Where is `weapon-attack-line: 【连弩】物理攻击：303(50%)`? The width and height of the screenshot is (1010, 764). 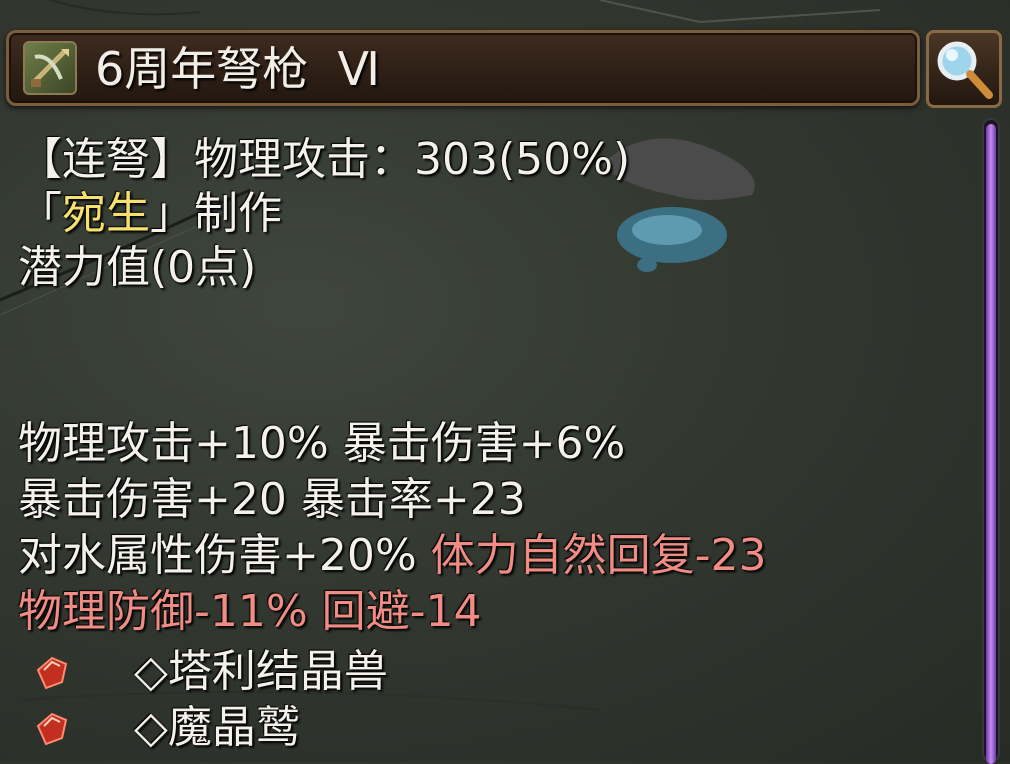 weapon-attack-line: 【连弩】物理攻击：303(50%) is located at coordinates (324, 159).